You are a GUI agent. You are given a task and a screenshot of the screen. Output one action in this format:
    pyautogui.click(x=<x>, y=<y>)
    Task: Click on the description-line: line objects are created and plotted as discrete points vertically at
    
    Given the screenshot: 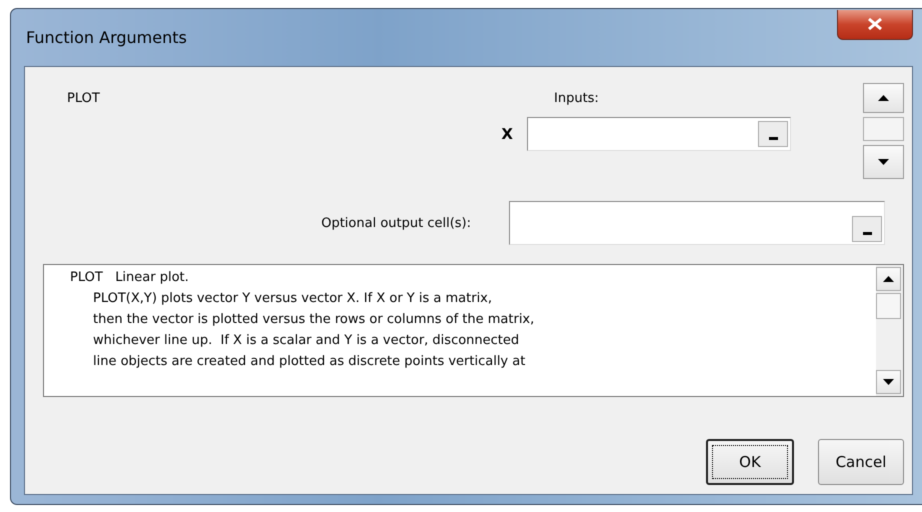 What is the action you would take?
    pyautogui.click(x=309, y=361)
    